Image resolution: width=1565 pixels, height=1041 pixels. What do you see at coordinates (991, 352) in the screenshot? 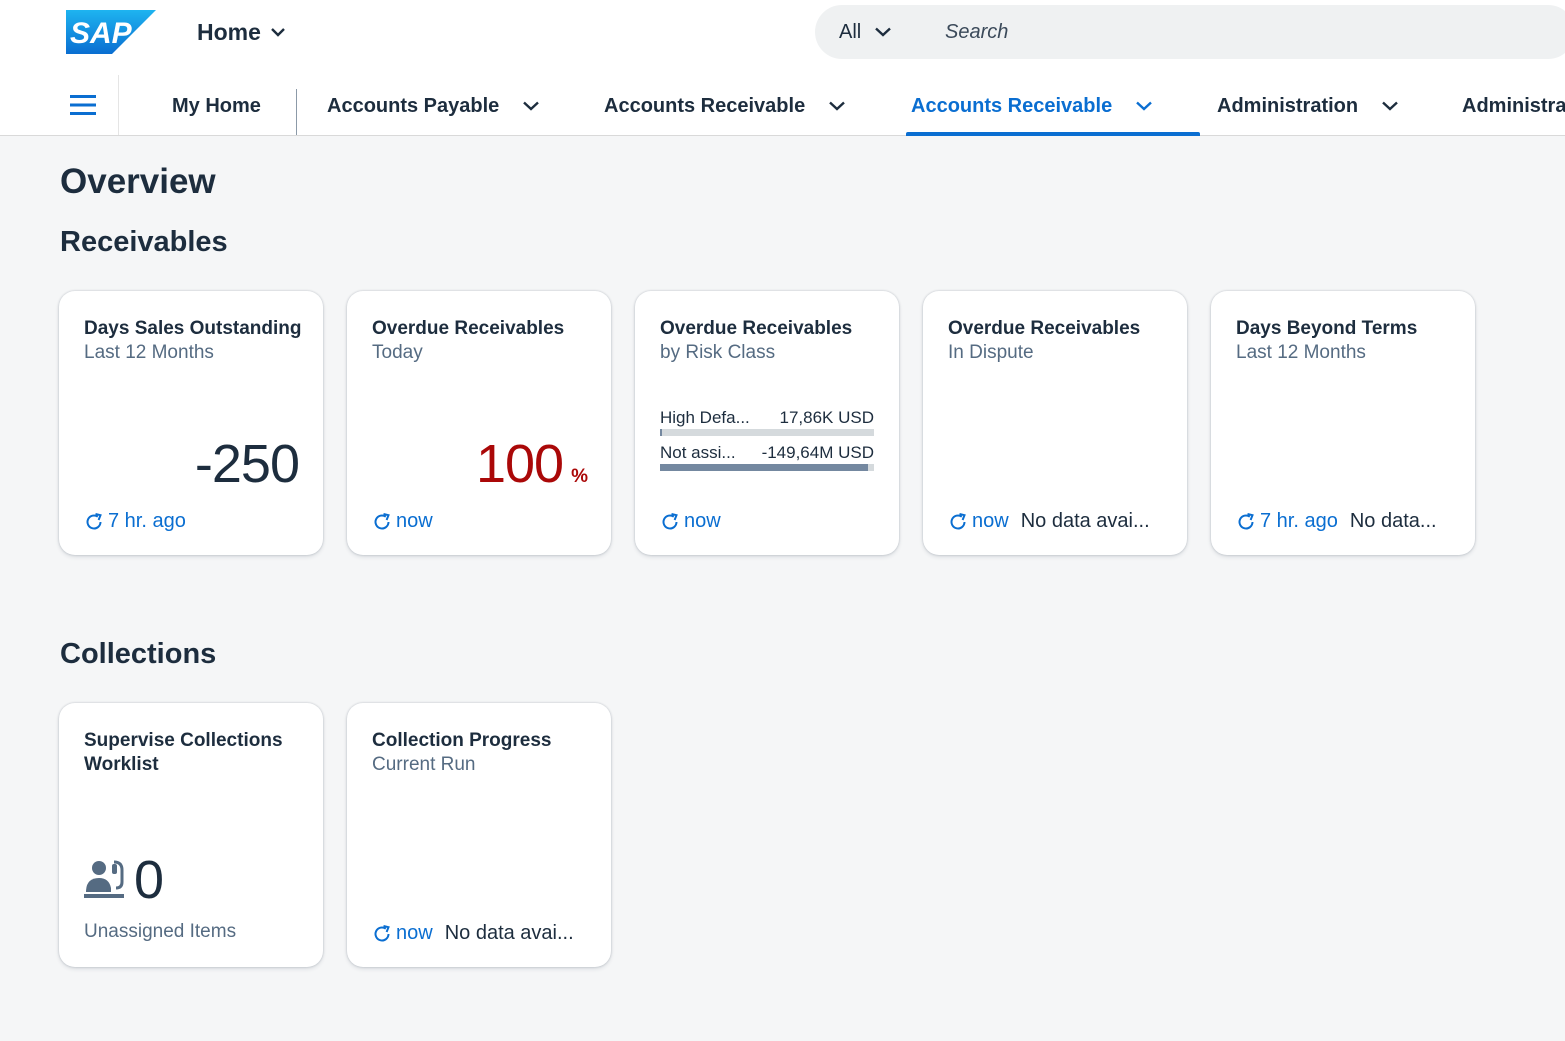
I see `tile-subtitle: In Dispute` at bounding box center [991, 352].